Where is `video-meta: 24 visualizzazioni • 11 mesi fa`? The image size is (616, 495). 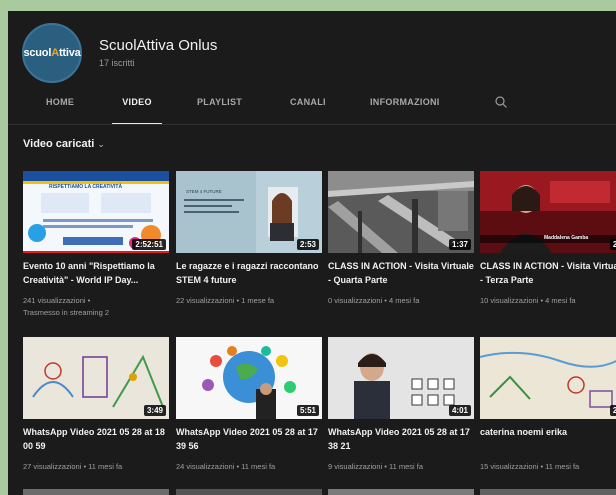
video-meta: 24 visualizzazioni • 11 mesi fa is located at coordinates (226, 466).